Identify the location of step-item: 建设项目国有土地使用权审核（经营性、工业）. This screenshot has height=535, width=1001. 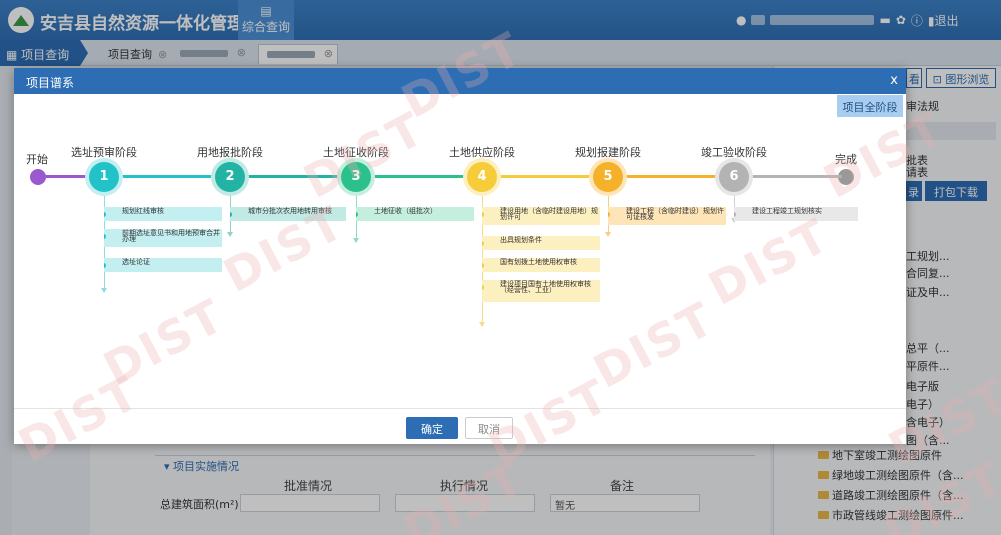
(541, 291).